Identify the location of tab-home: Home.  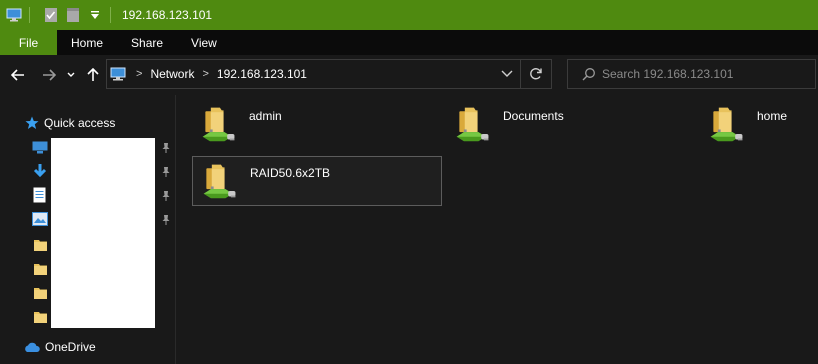
(87, 42).